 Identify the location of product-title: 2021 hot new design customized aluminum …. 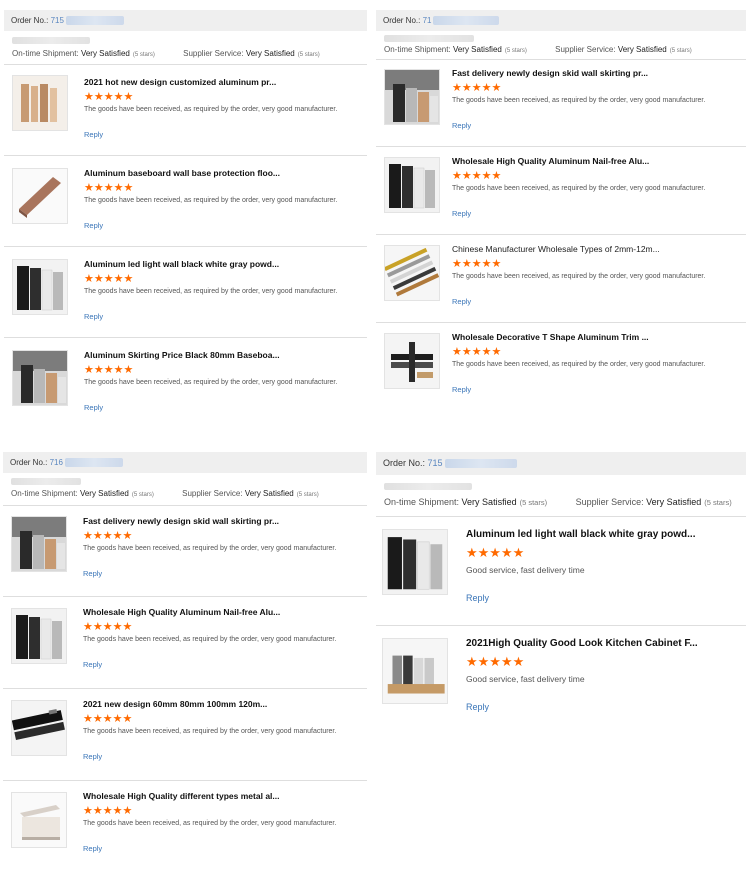
(223, 82).